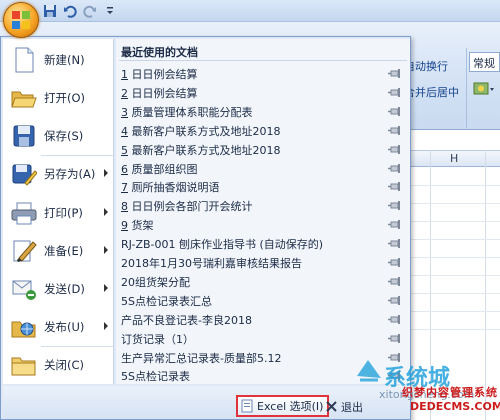  I want to click on customize-toolbar-button, so click(110, 11).